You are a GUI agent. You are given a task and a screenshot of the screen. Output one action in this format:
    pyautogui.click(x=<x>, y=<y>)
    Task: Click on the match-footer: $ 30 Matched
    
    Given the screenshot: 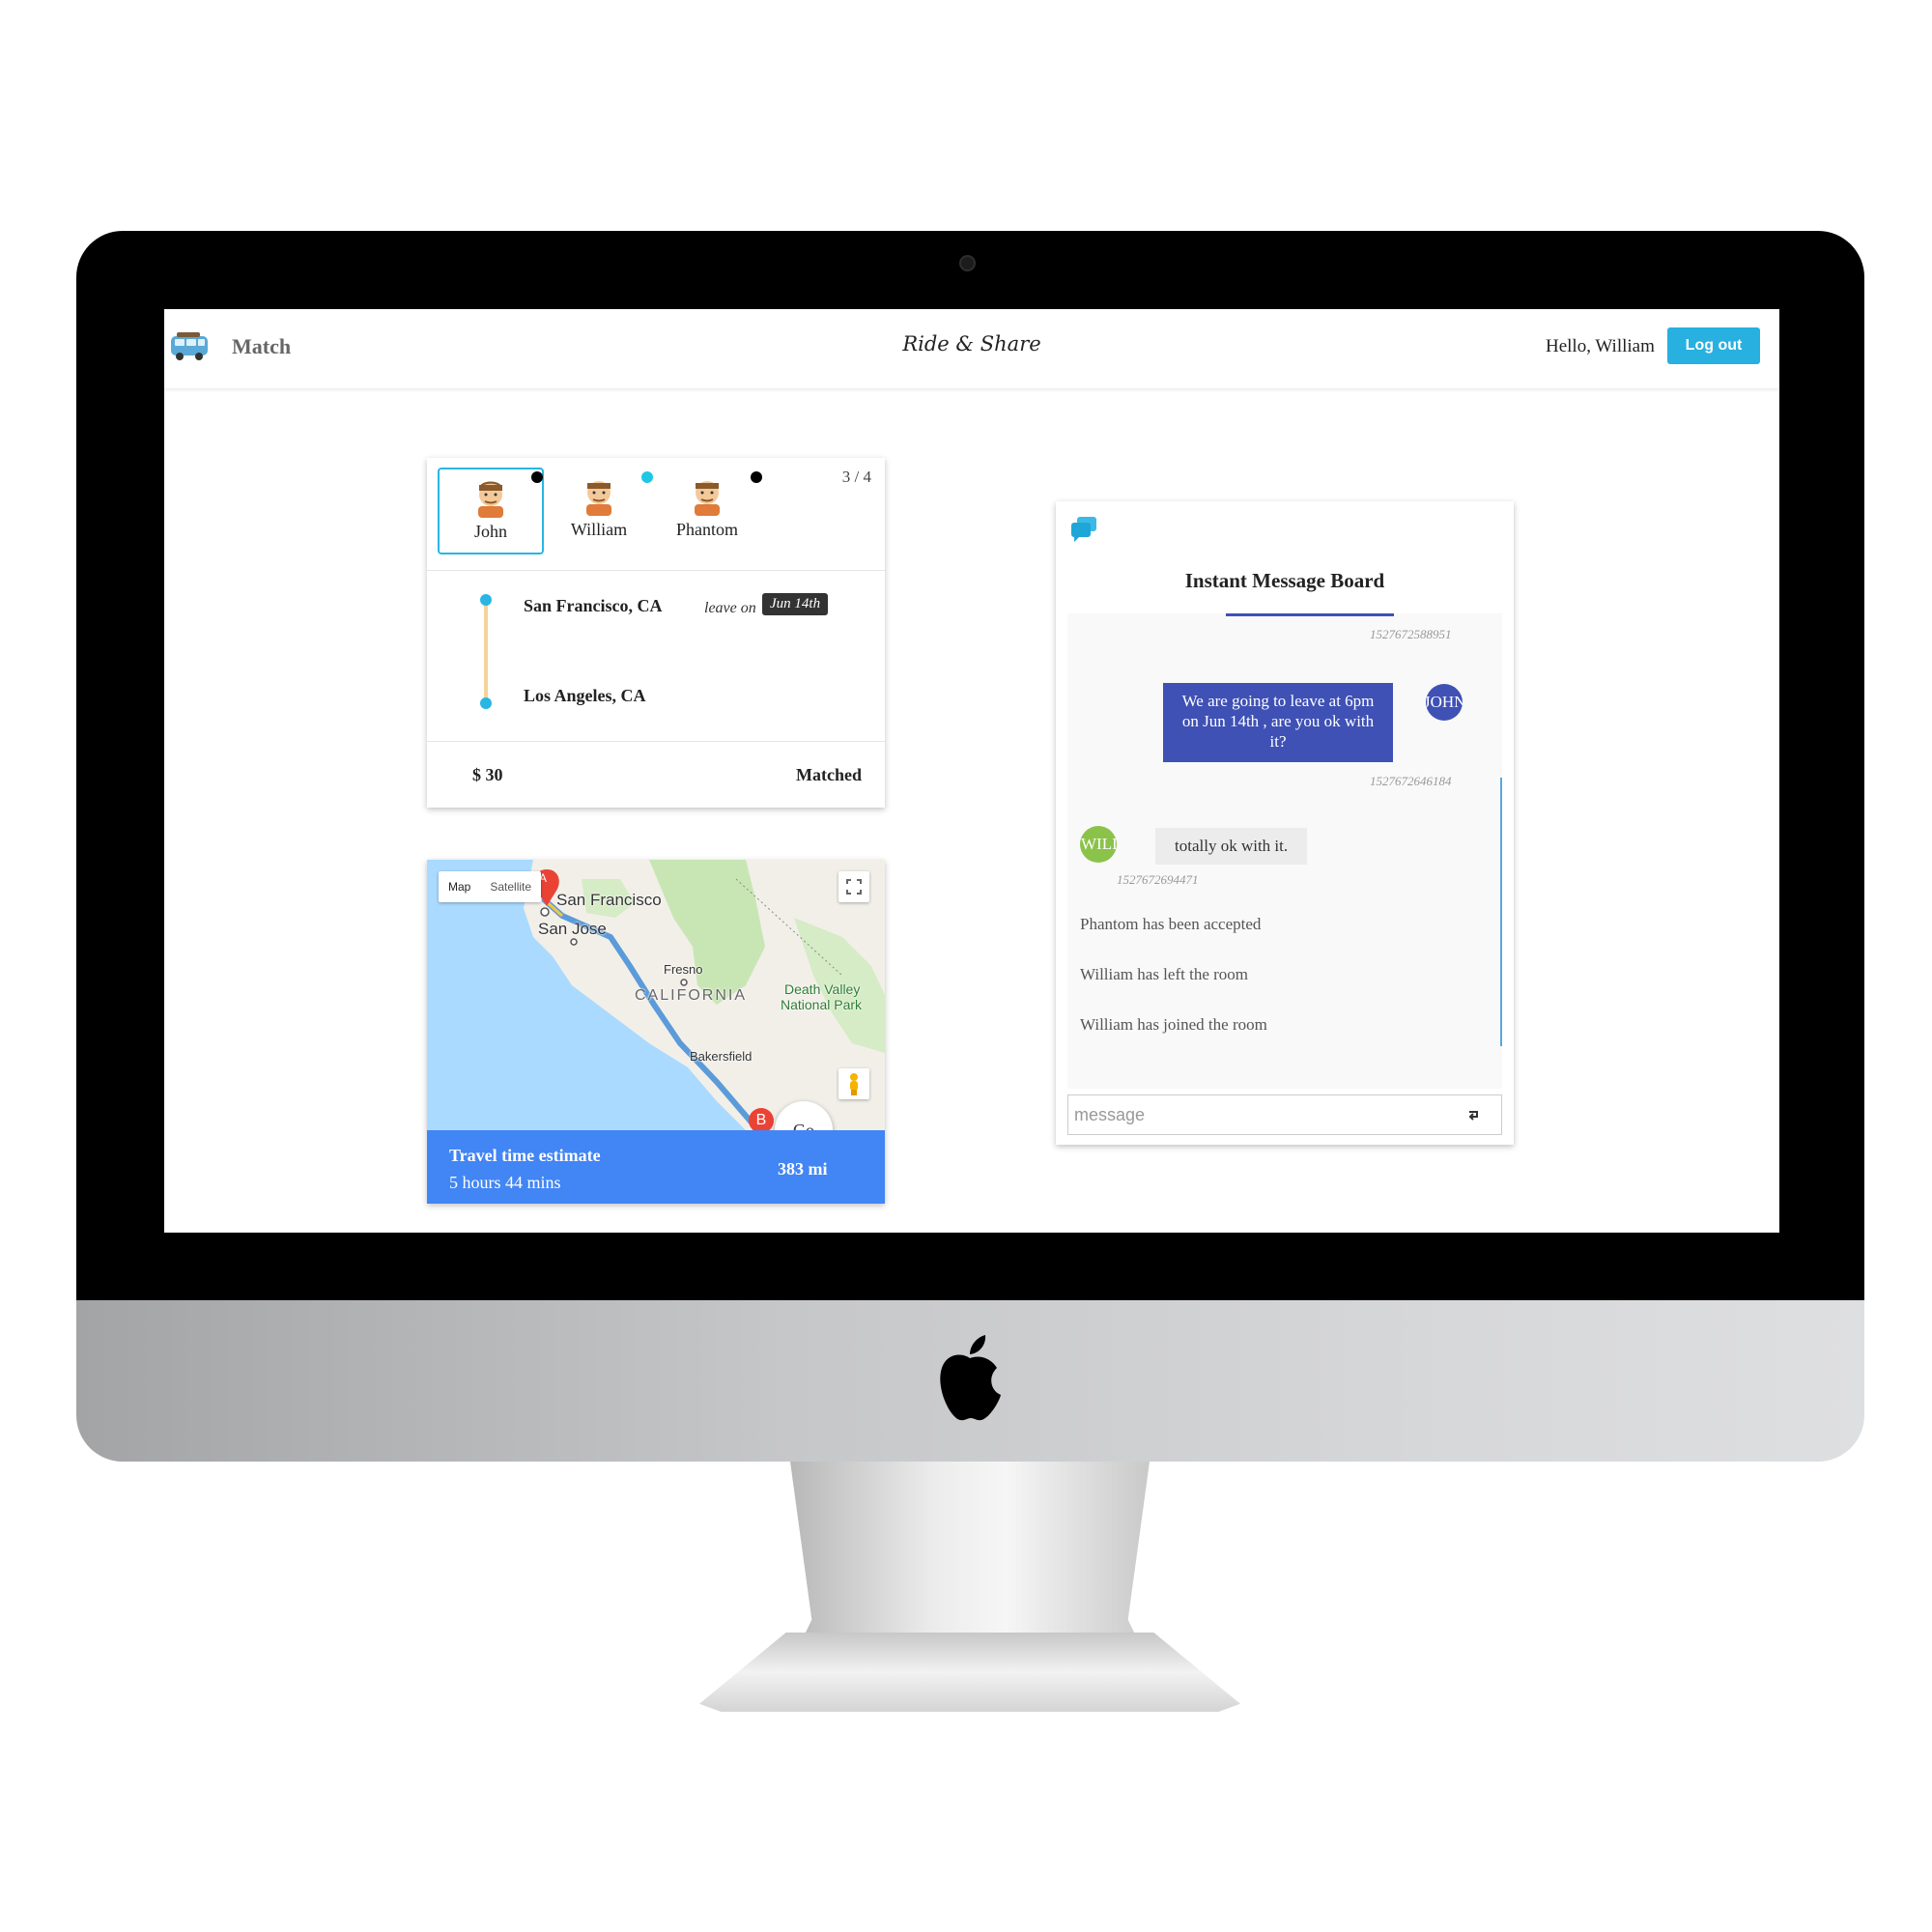 What is the action you would take?
    pyautogui.click(x=656, y=775)
    